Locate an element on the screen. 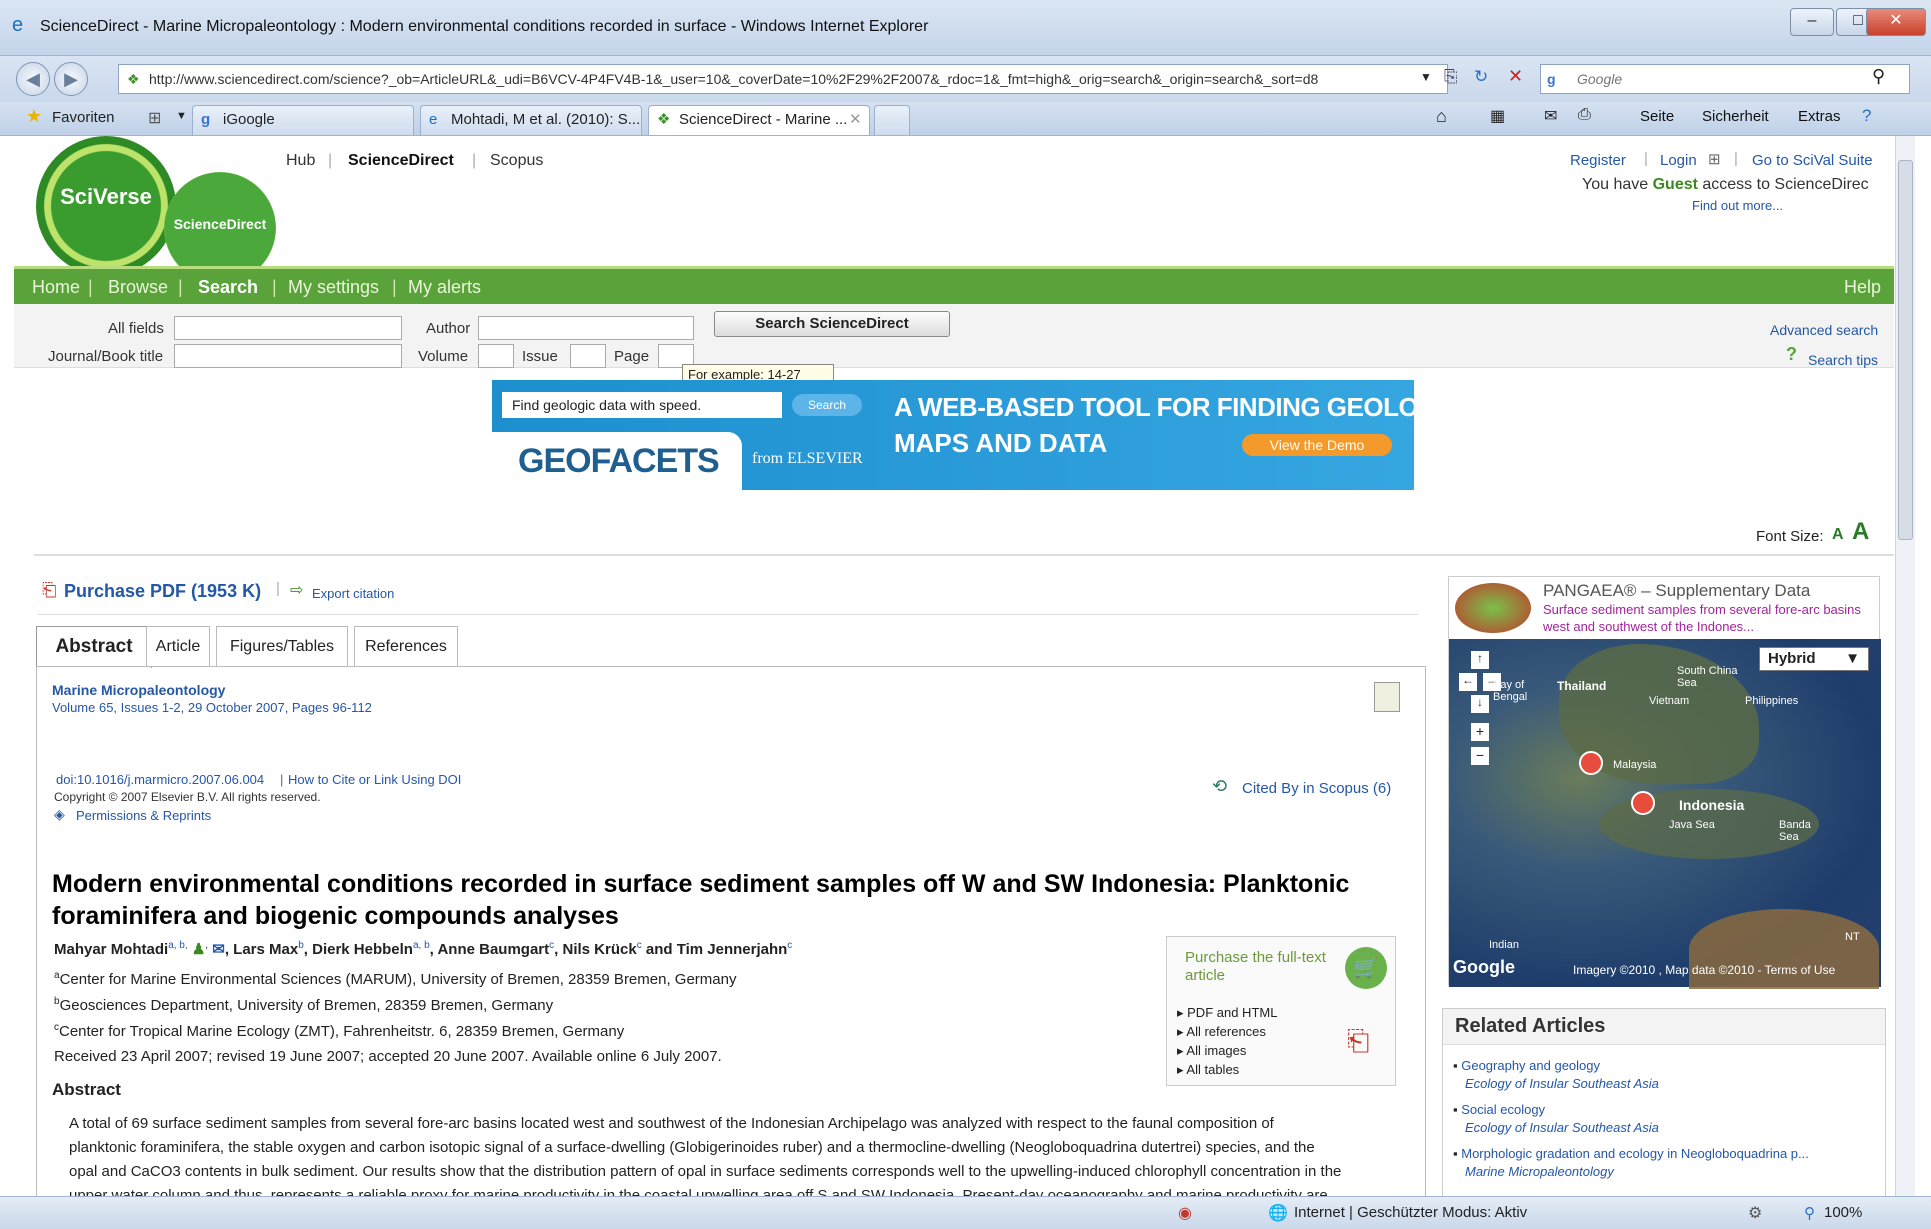  view-demo-button: View the Demo is located at coordinates (1317, 445).